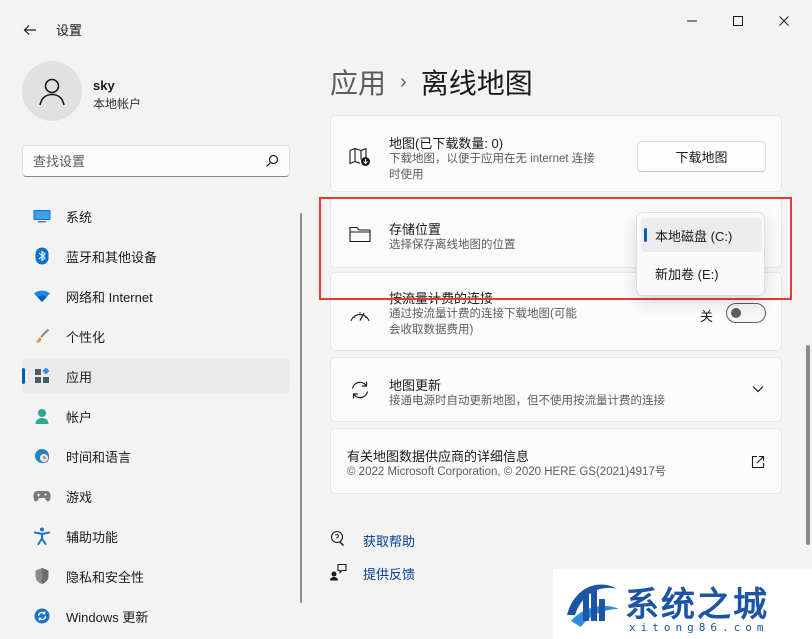 This screenshot has width=812, height=639. I want to click on monitor-icon, so click(42, 216).